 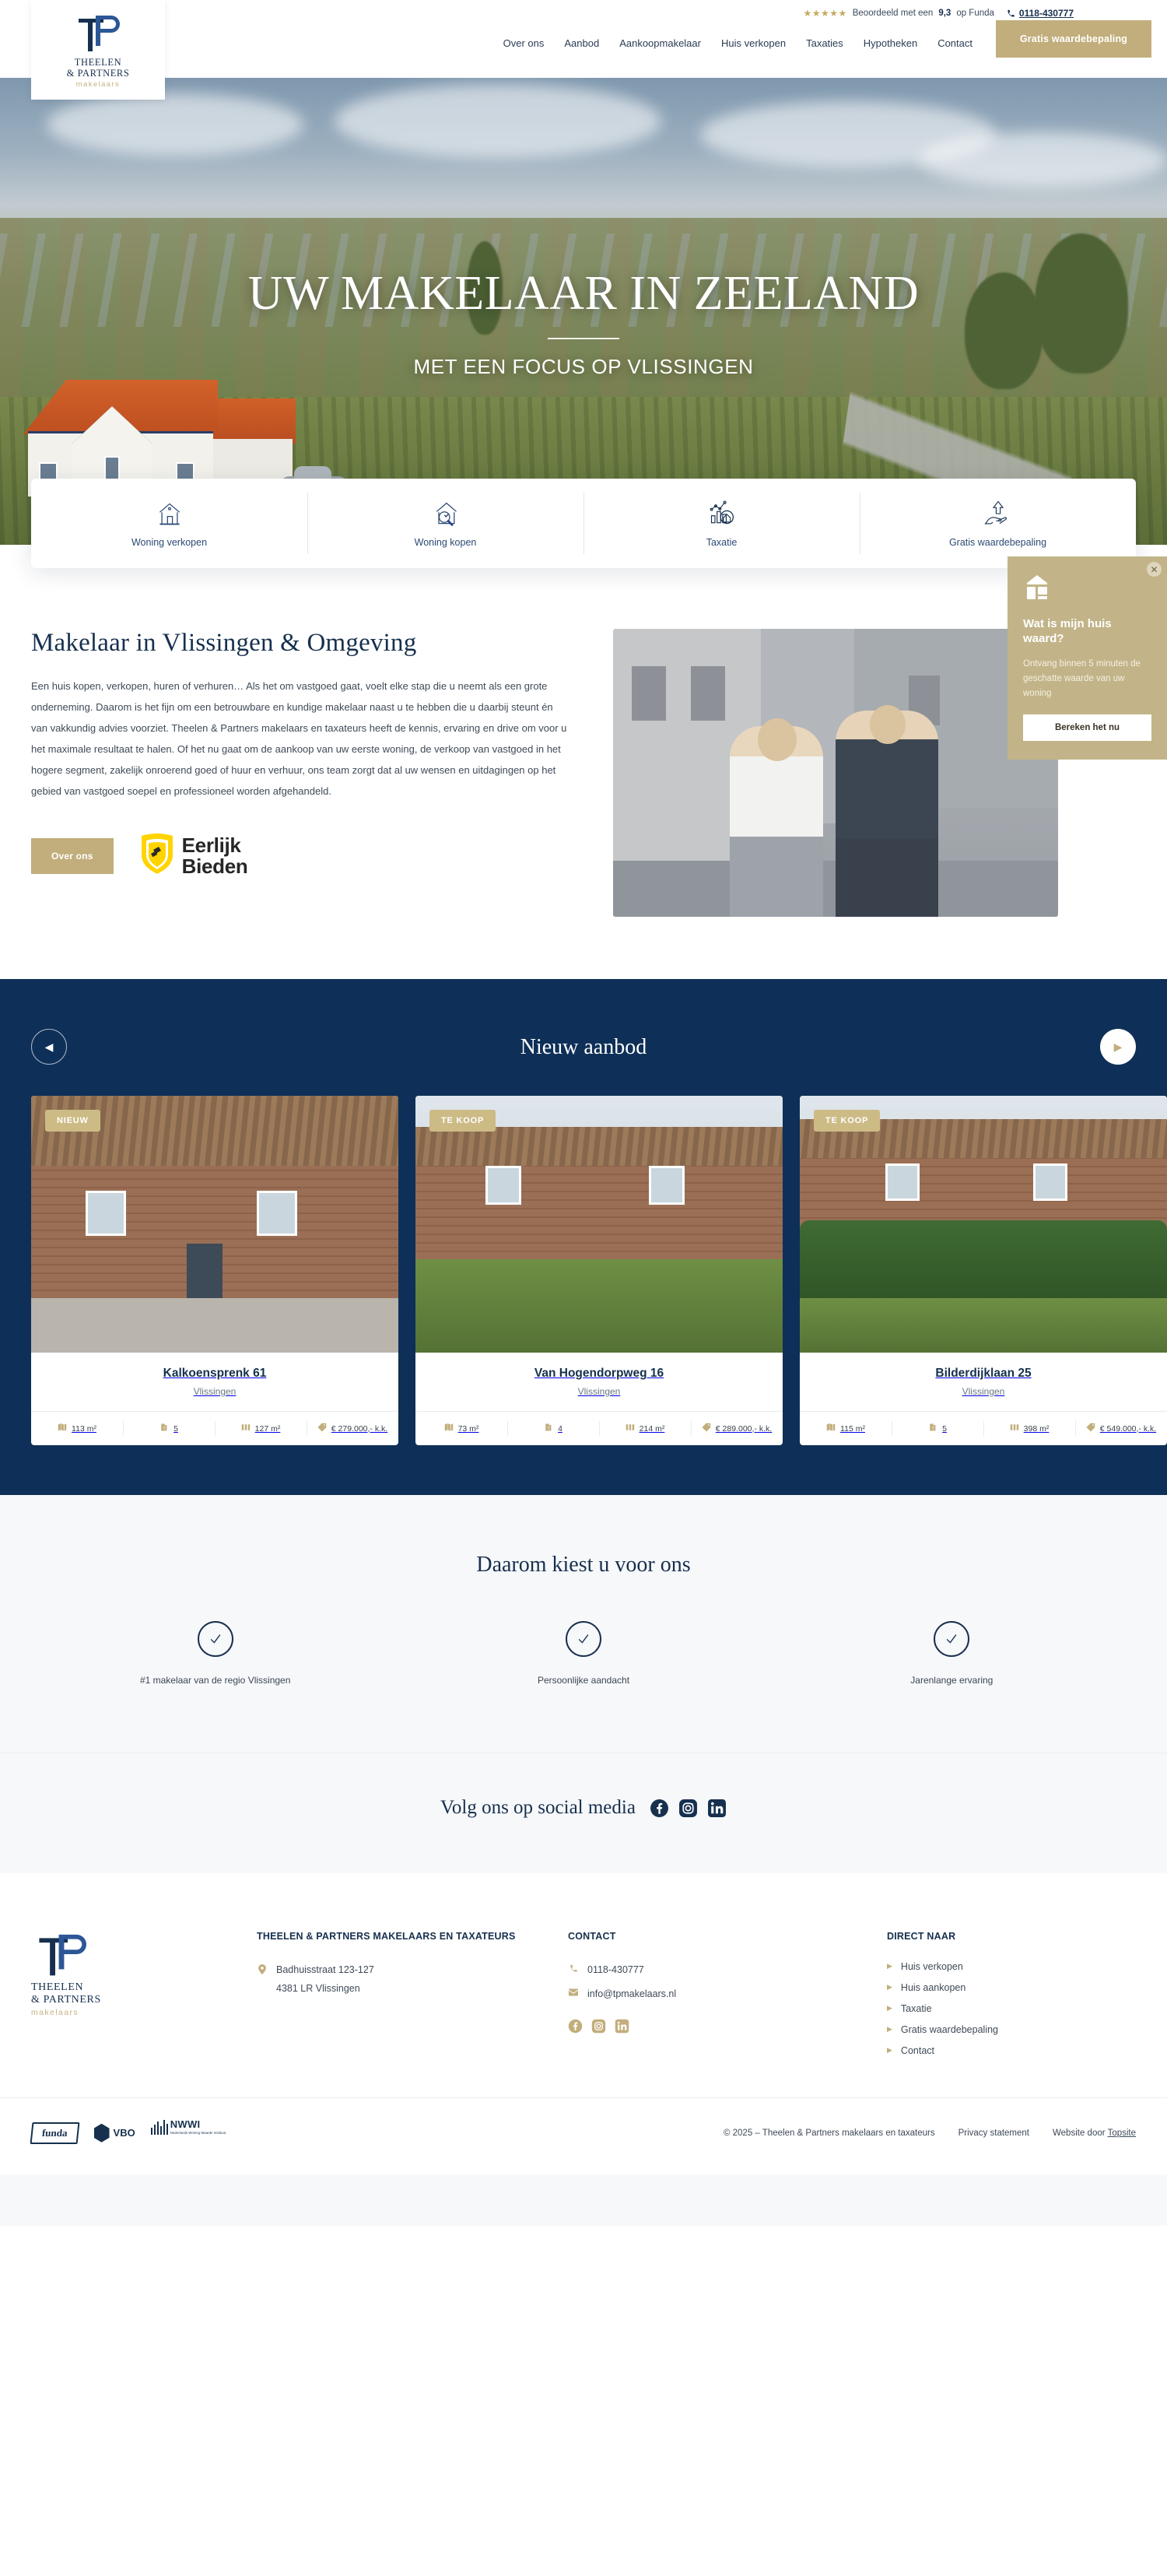 I want to click on nwwi-bars-icon, so click(x=159, y=2127).